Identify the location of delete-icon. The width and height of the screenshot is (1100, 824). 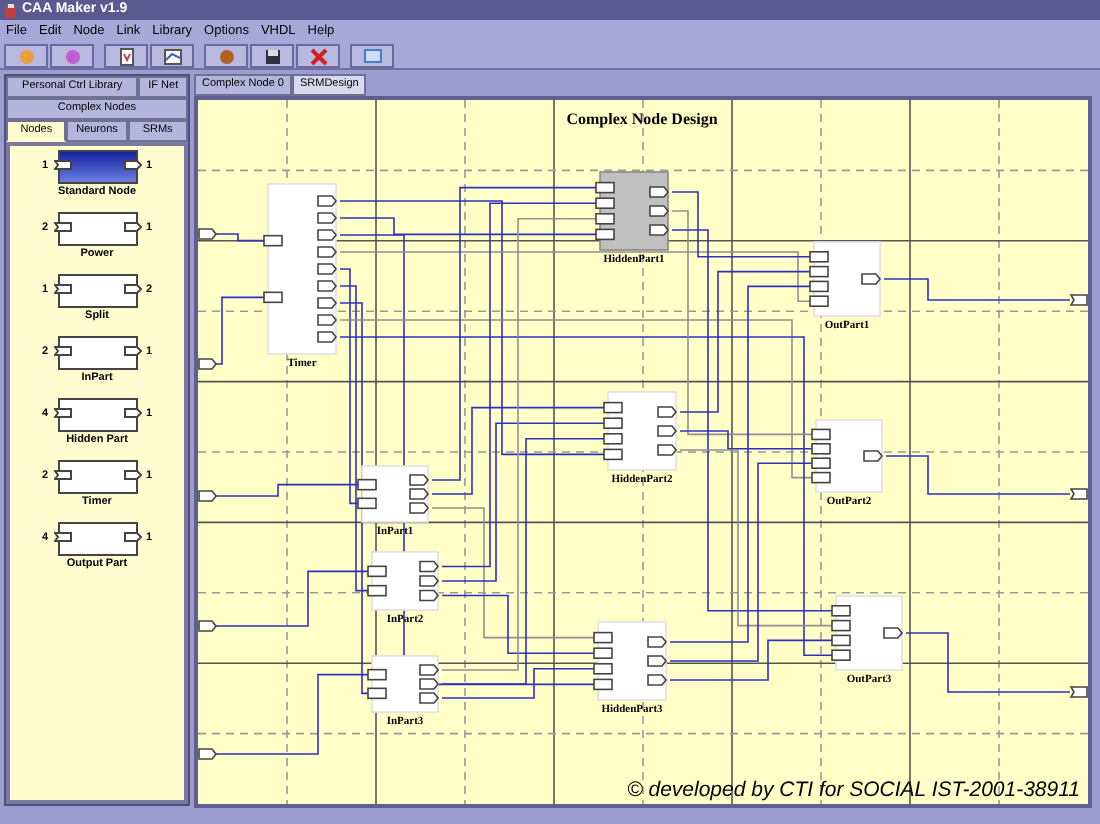
(318, 56).